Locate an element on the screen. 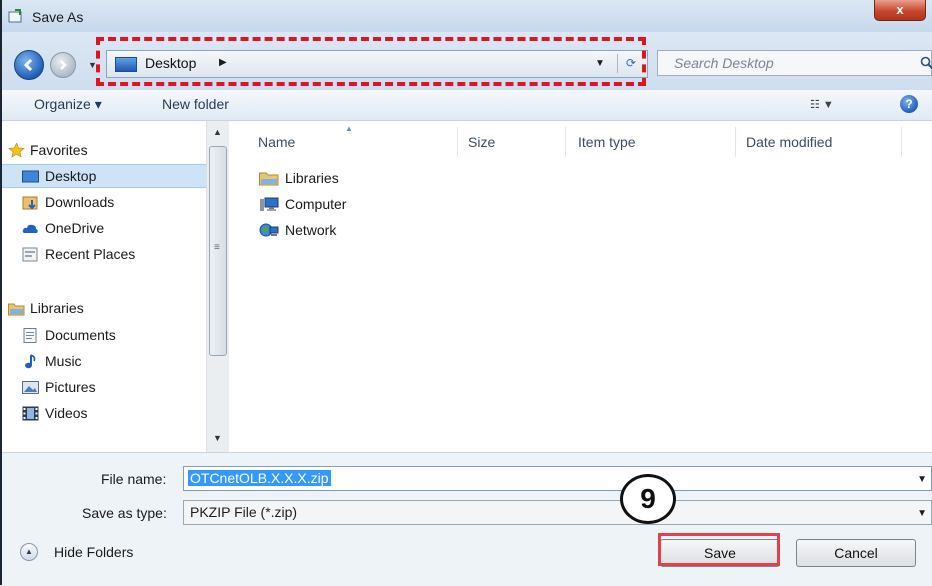 The image size is (932, 586). back-arrow-icon is located at coordinates (28, 65).